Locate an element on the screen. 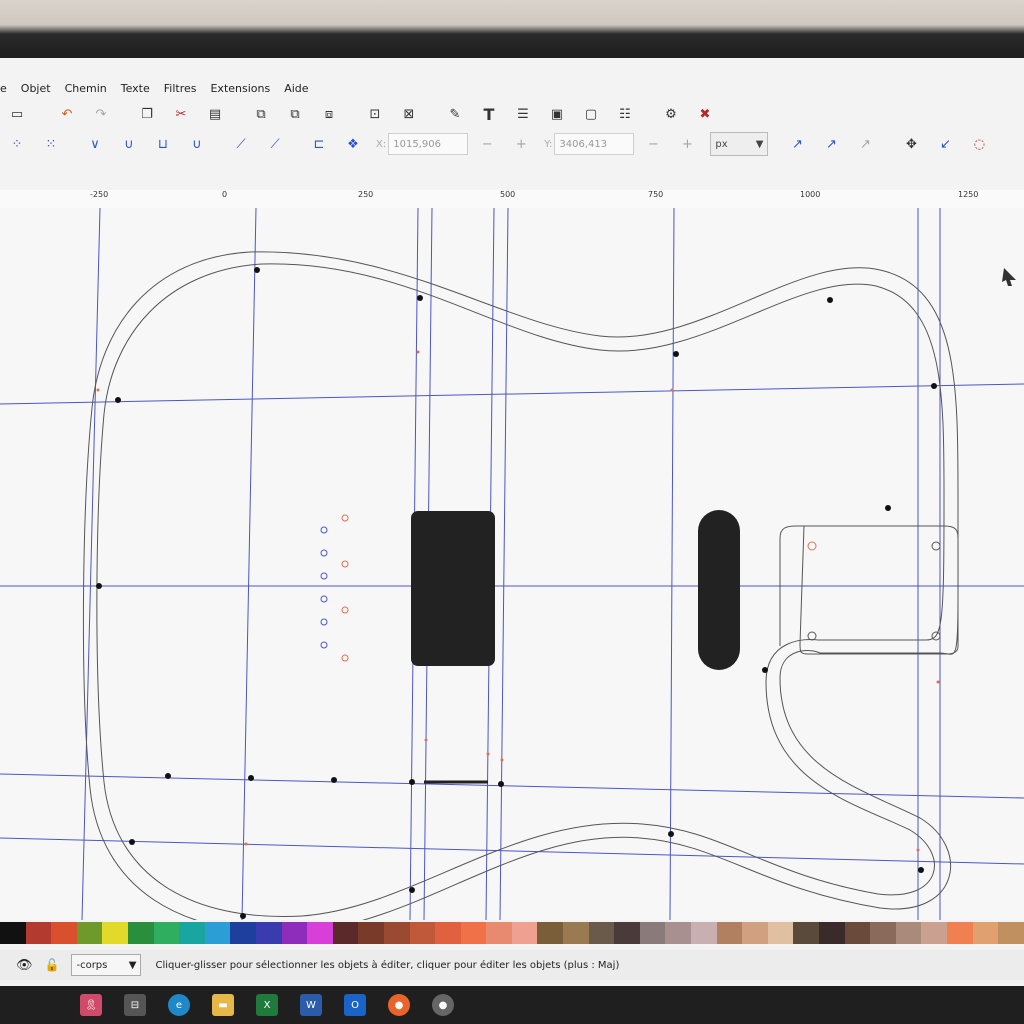  menu-extensions: Extensions is located at coordinates (240, 90).